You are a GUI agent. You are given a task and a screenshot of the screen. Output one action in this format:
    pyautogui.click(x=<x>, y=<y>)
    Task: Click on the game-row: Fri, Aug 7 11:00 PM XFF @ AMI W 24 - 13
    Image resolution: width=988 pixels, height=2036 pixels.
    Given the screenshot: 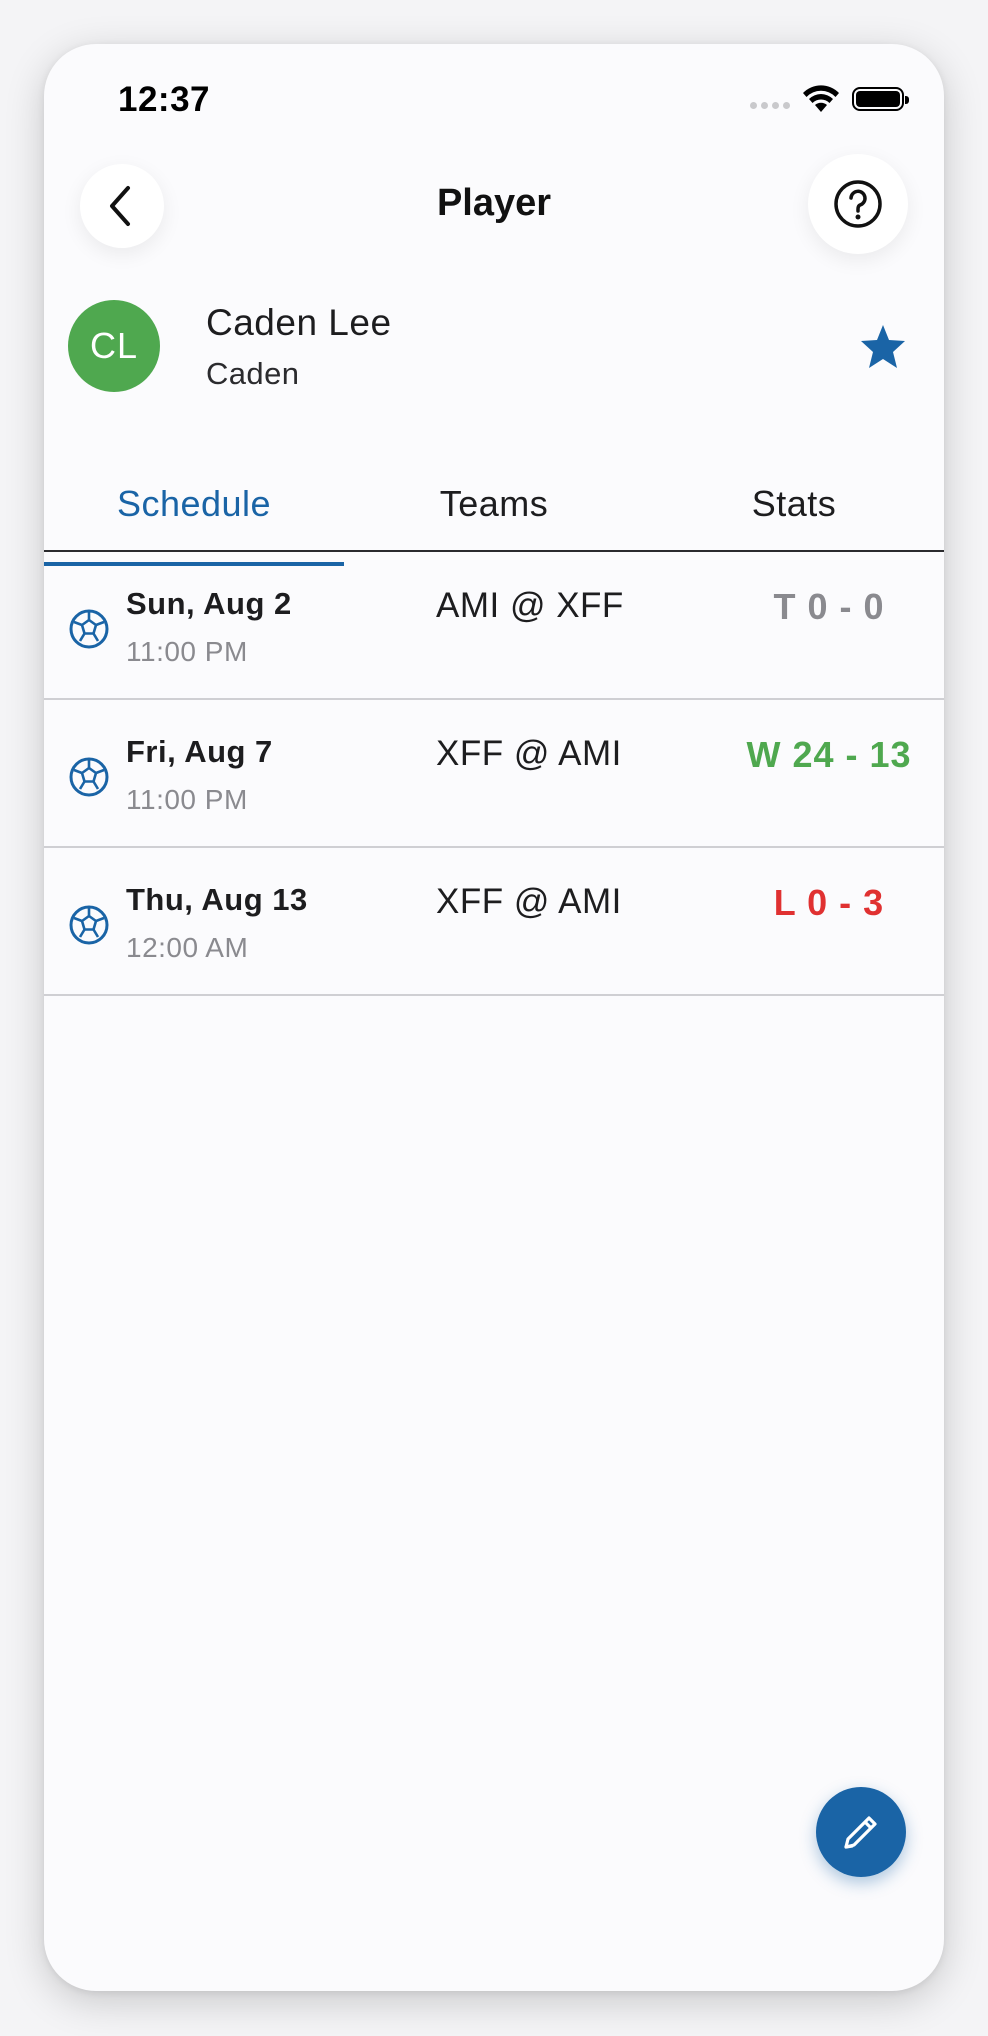 What is the action you would take?
    pyautogui.click(x=494, y=774)
    